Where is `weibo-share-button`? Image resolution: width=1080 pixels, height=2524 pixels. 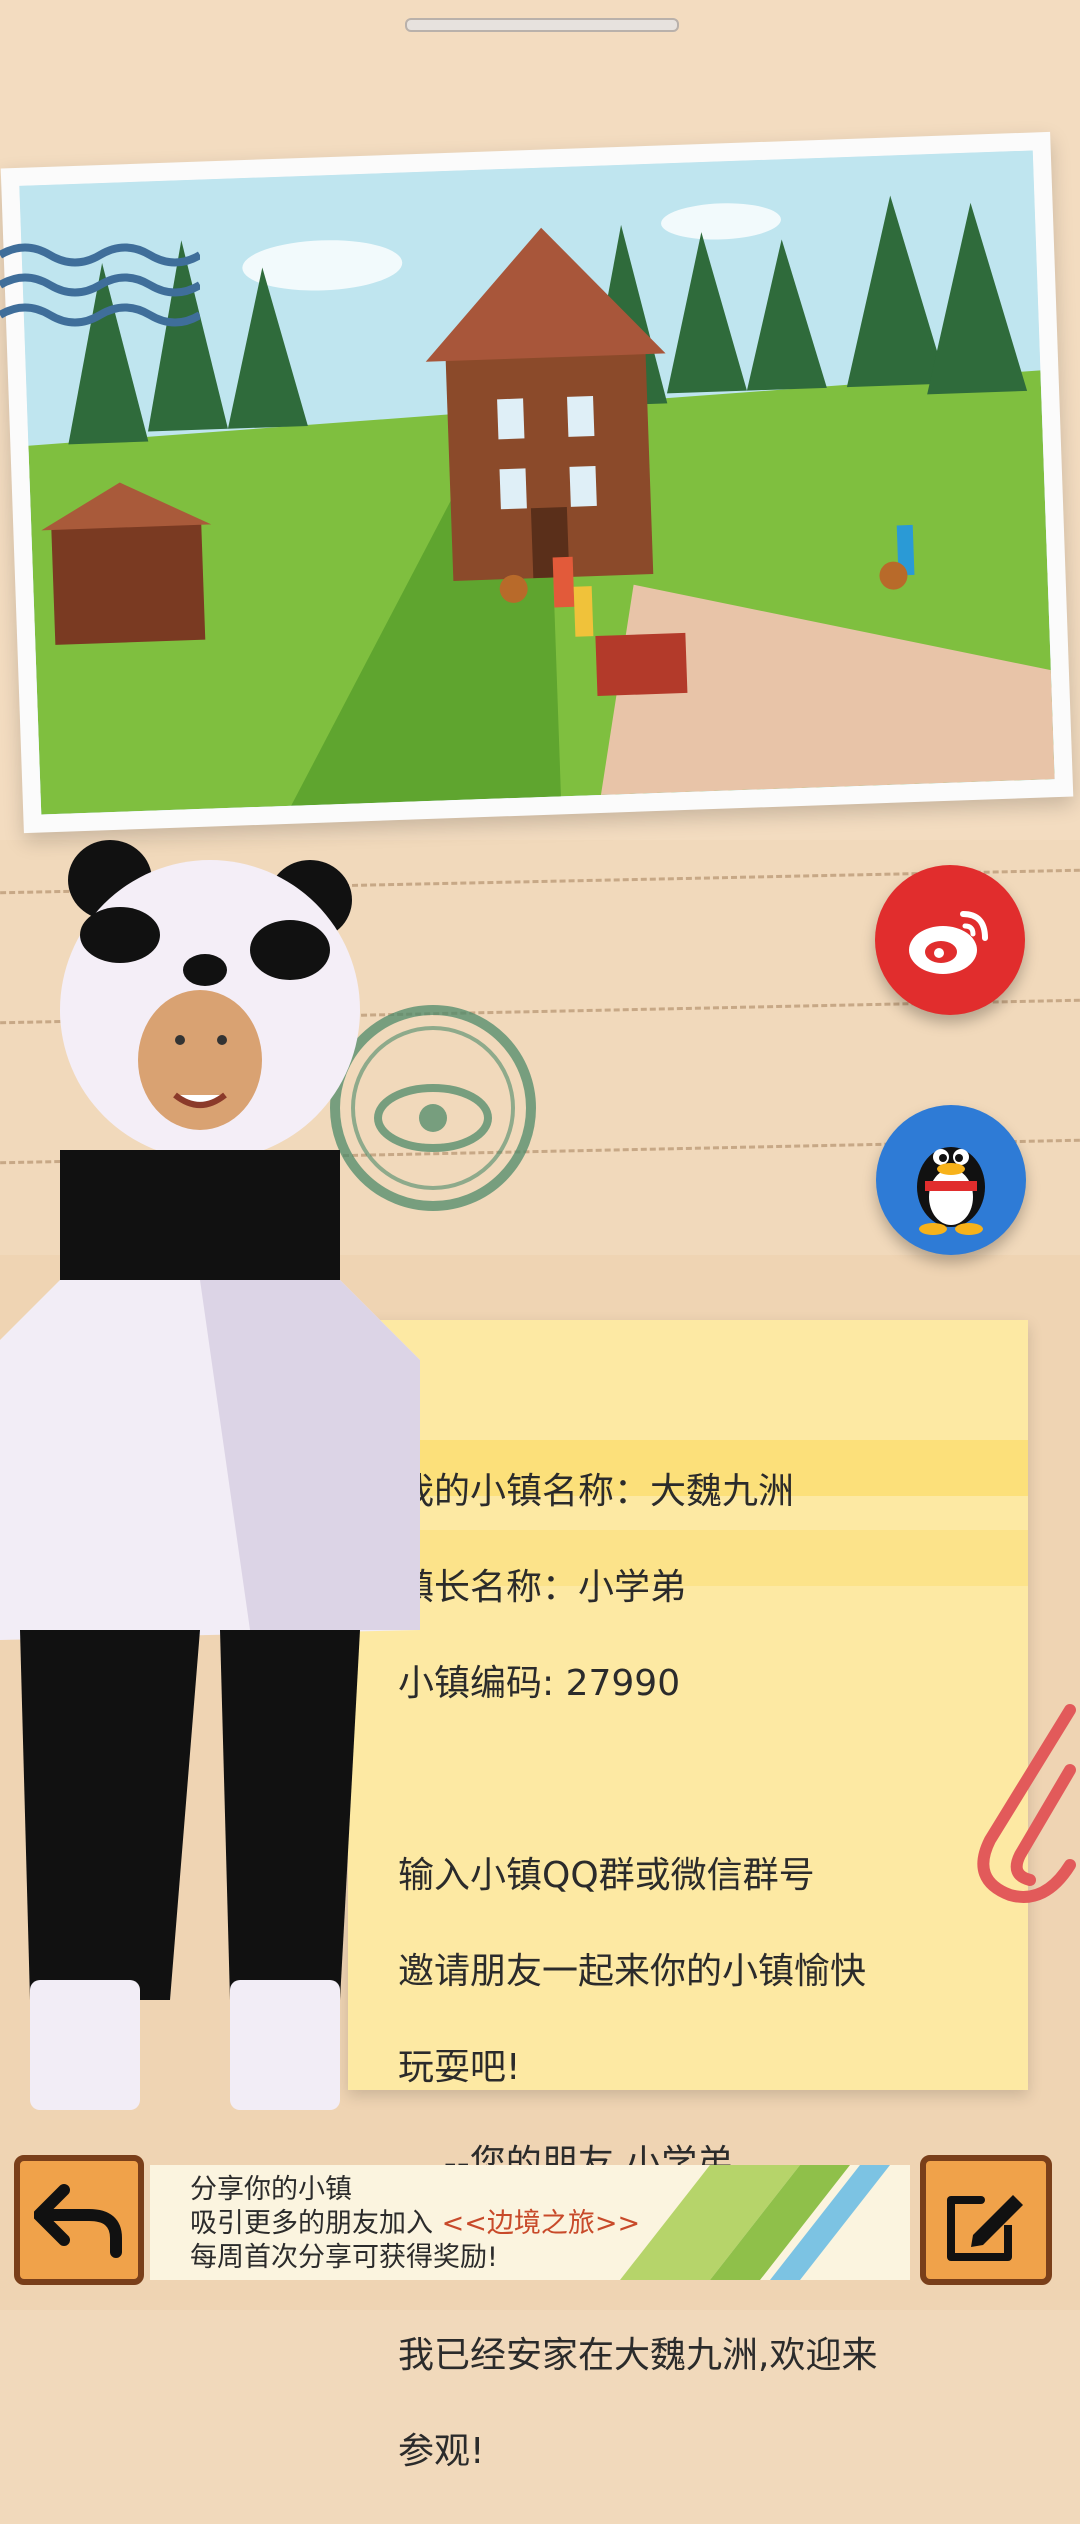 weibo-share-button is located at coordinates (950, 940).